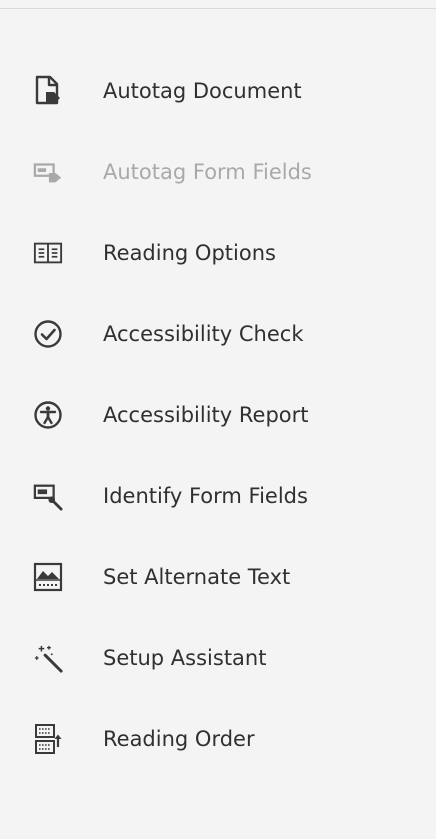  I want to click on tool-label: Identify Form Fields, so click(205, 495).